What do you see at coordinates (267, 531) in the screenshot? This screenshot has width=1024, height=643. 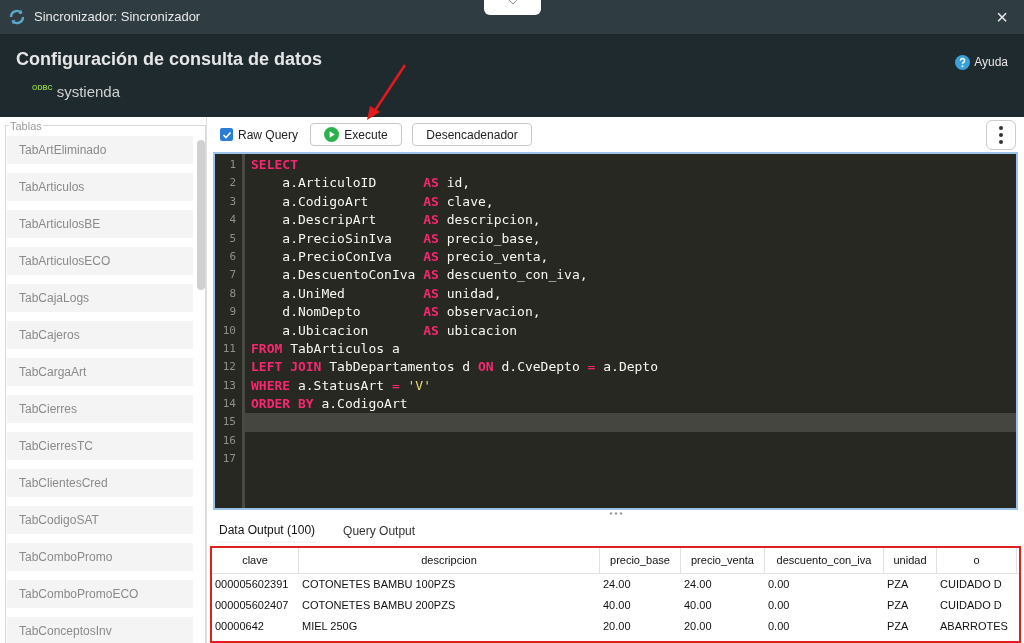 I see `output-tab: Data Output (100)` at bounding box center [267, 531].